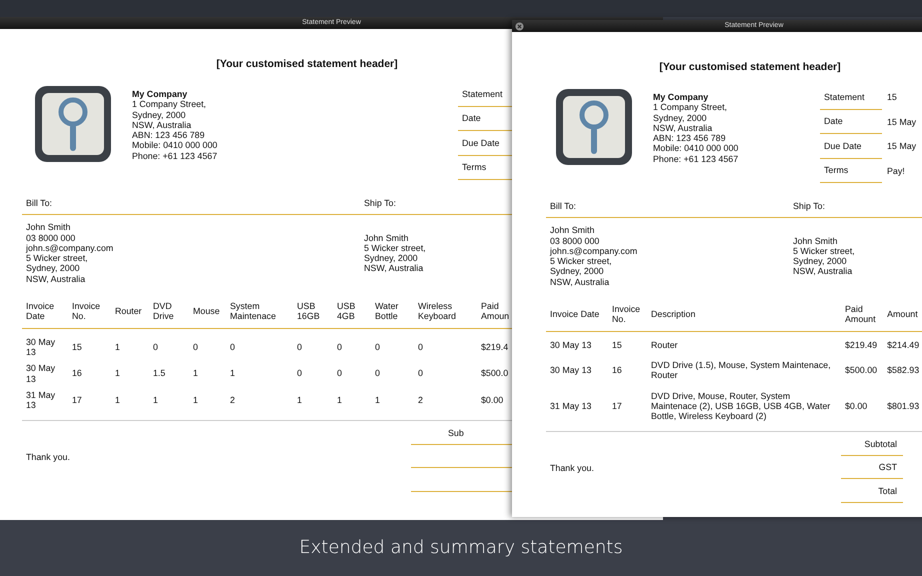  Describe the element at coordinates (497, 344) in the screenshot. I see `table-cell: $219.4` at that location.